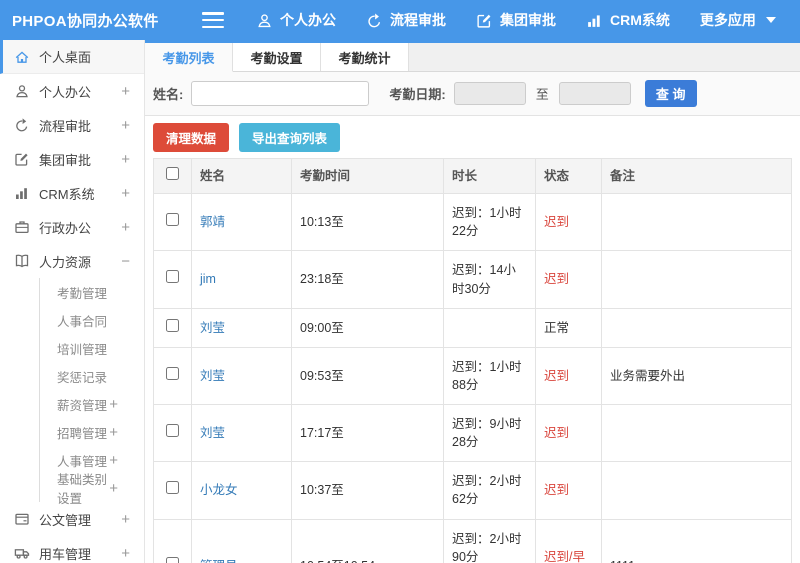  I want to click on home-icon, so click(22, 57).